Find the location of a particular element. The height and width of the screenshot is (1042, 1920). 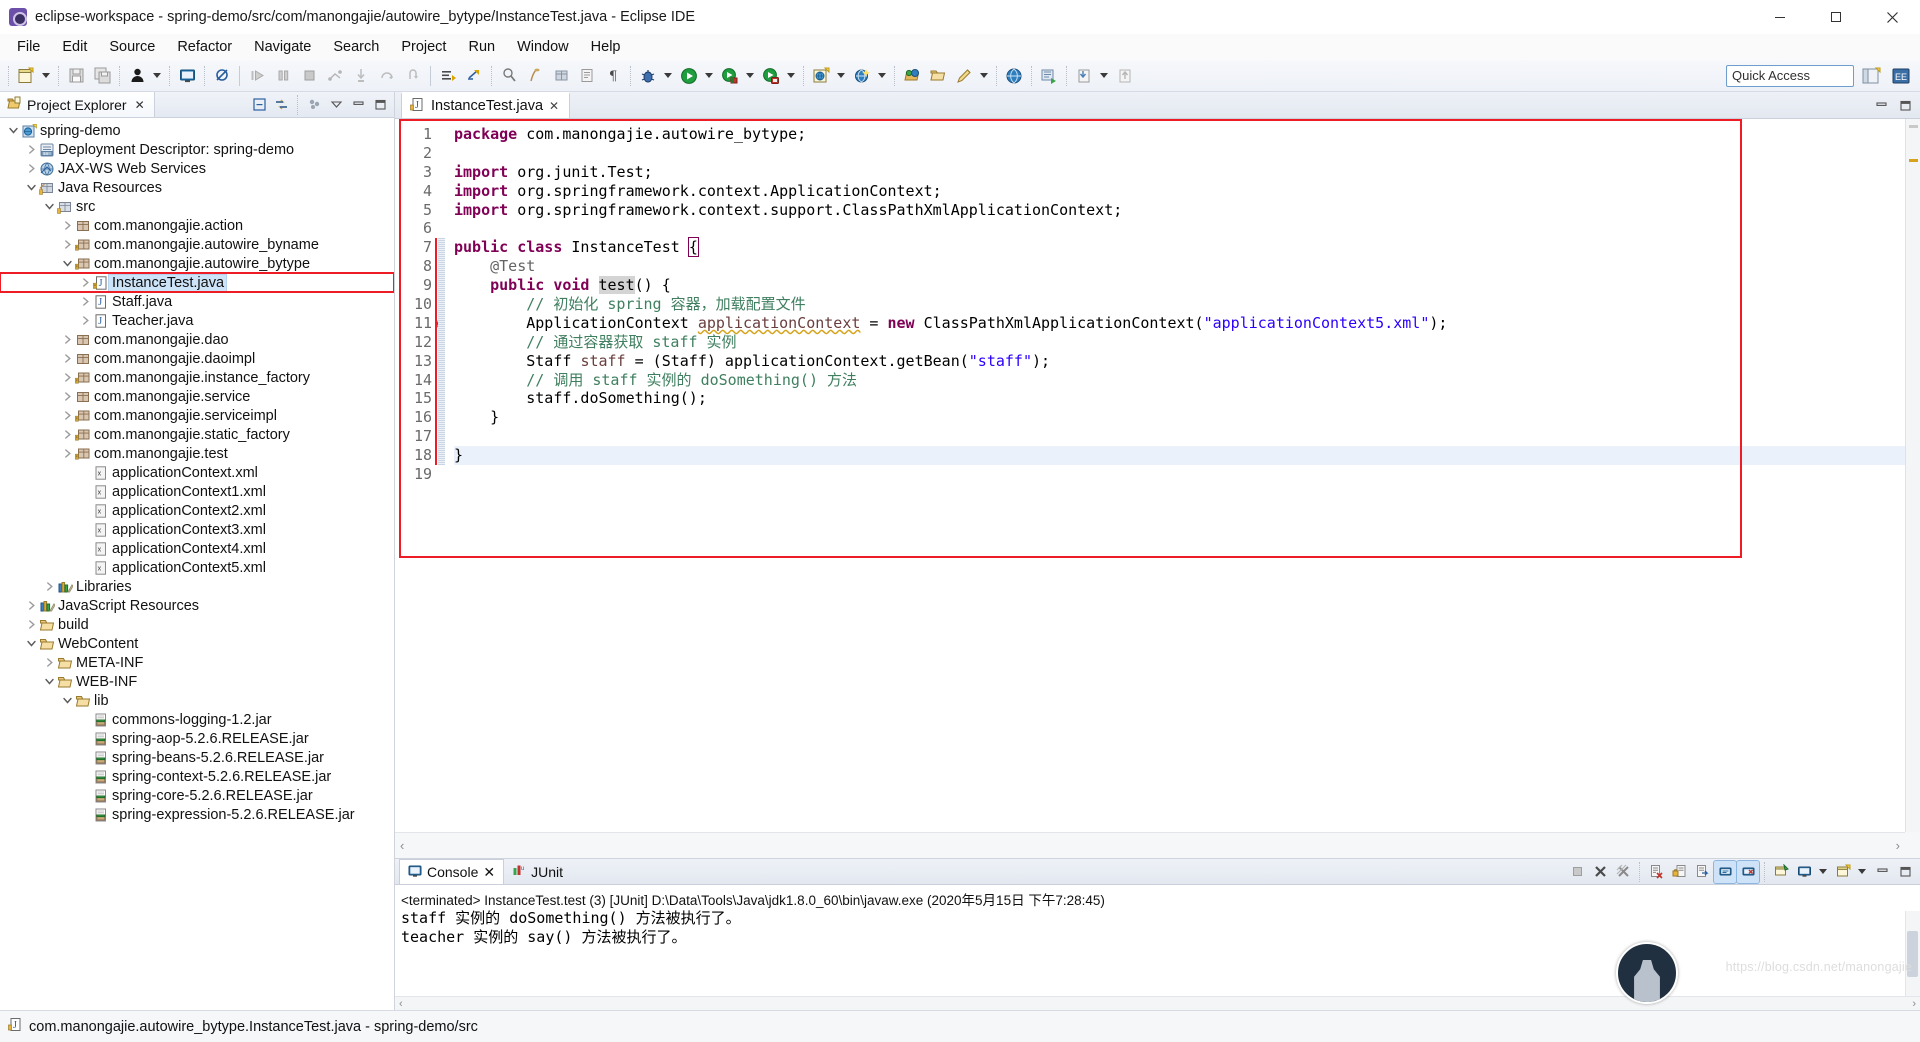

link-editor-icon is located at coordinates (281, 105).